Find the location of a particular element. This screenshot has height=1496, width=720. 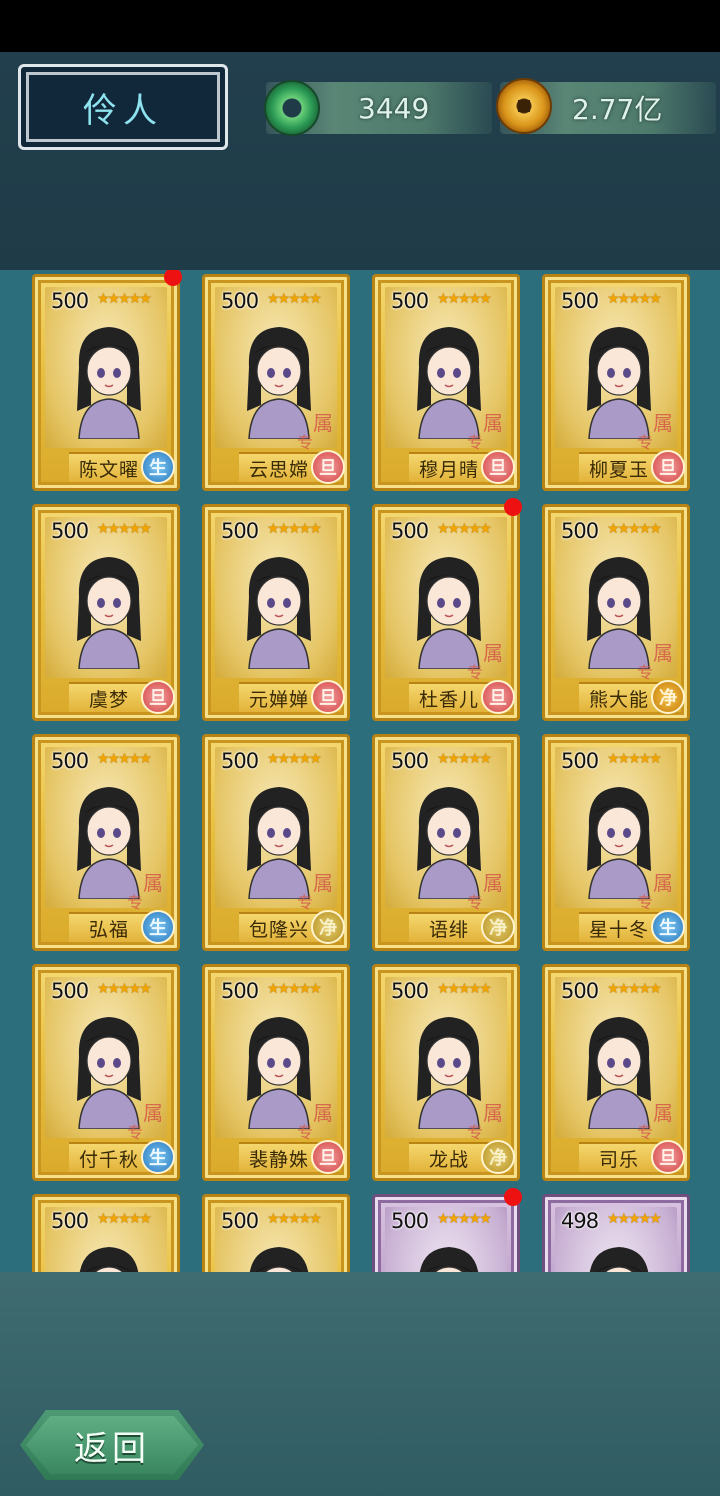

character-card: 500 ★★★★★ 属专杜香儿旦 is located at coordinates (446, 612).